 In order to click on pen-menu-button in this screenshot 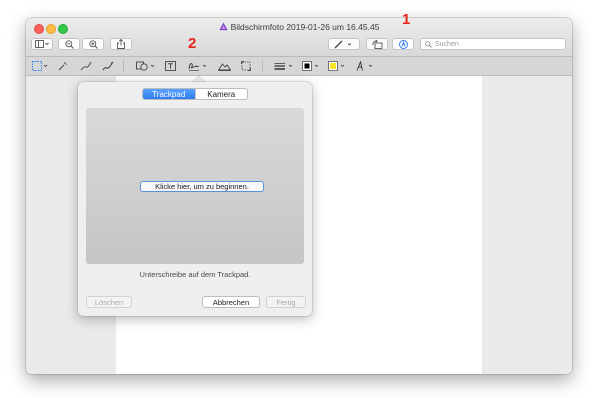, I will do `click(344, 44)`.